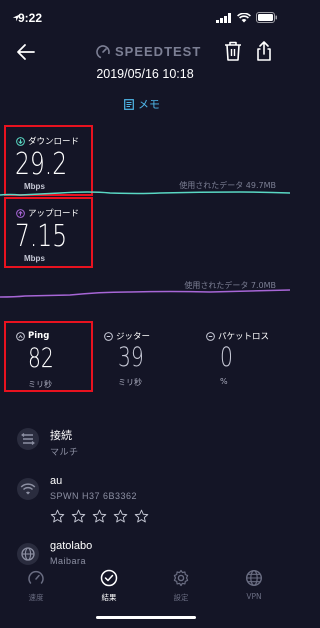 The height and width of the screenshot is (628, 320). What do you see at coordinates (28, 439) in the screenshot?
I see `multi-connection-icon` at bounding box center [28, 439].